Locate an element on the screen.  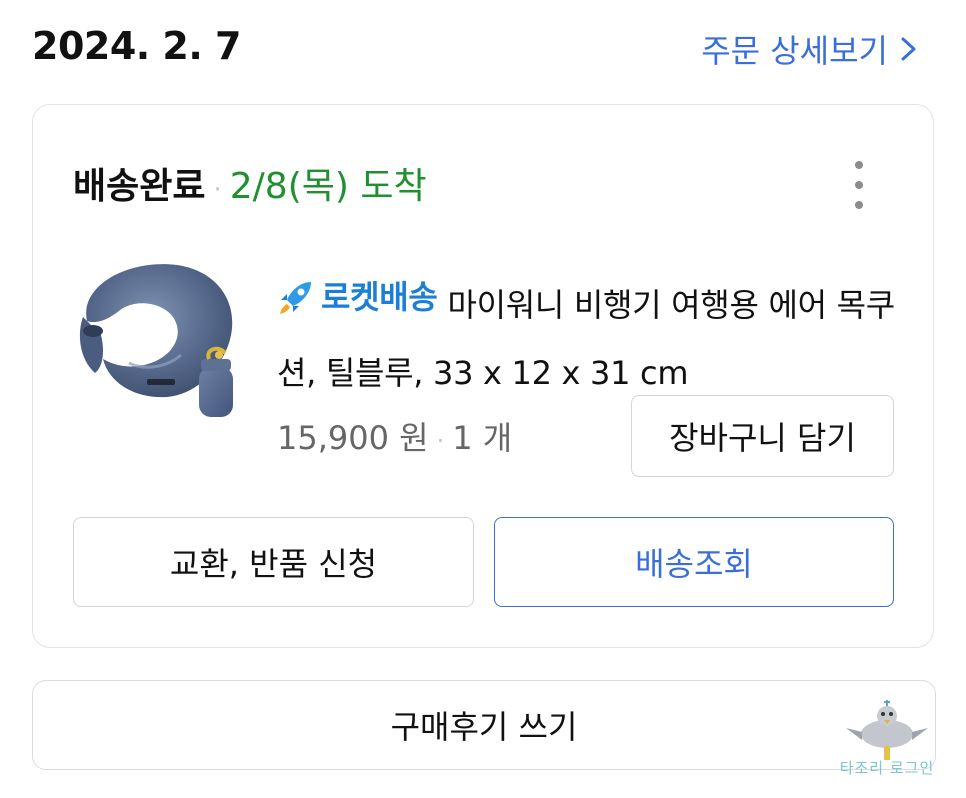
order-detail-link: 주문 상세보기 is located at coordinates (810, 49).